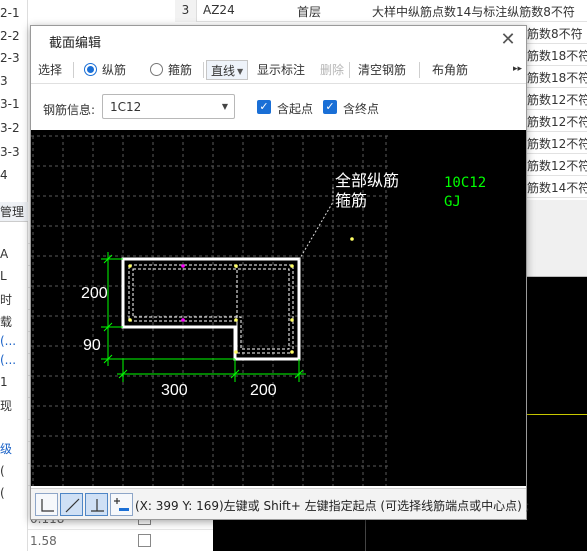 Image resolution: width=587 pixels, height=551 pixels. Describe the element at coordinates (43, 541) in the screenshot. I see `property-value: 1.58` at that location.